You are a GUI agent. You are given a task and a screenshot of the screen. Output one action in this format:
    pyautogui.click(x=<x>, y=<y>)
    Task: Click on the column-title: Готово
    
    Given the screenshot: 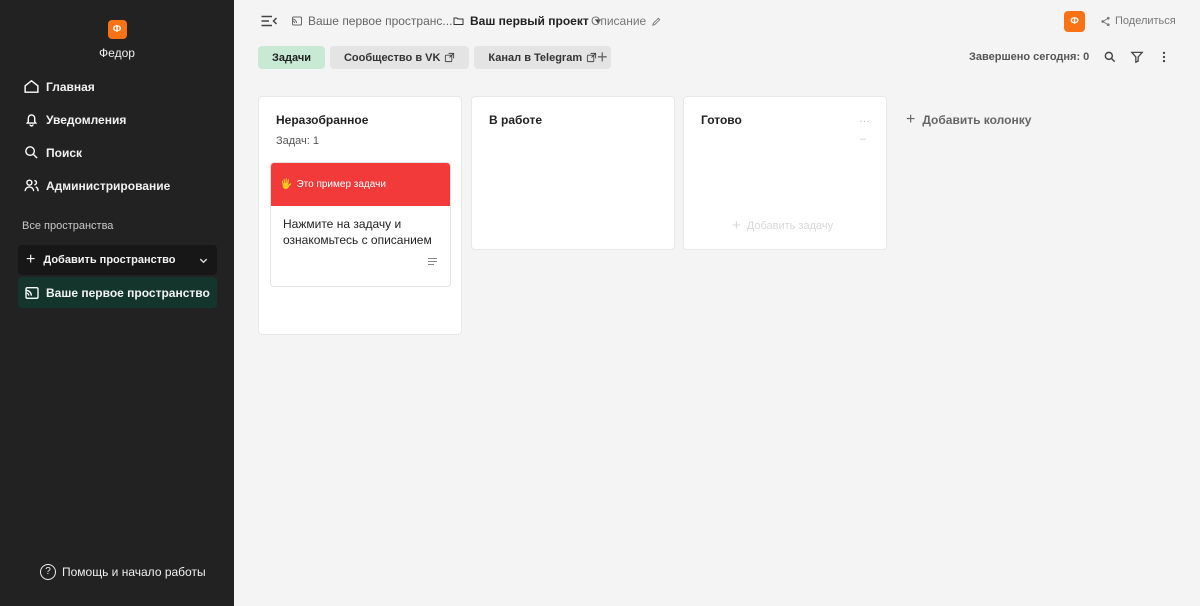 What is the action you would take?
    pyautogui.click(x=721, y=120)
    